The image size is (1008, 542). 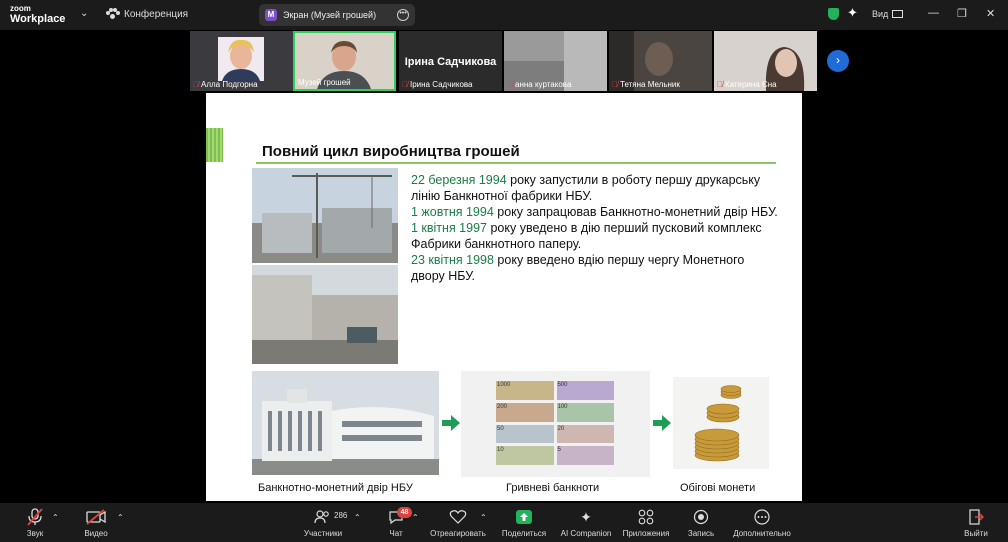 What do you see at coordinates (933, 13) in the screenshot?
I see `minimize-icon: —` at bounding box center [933, 13].